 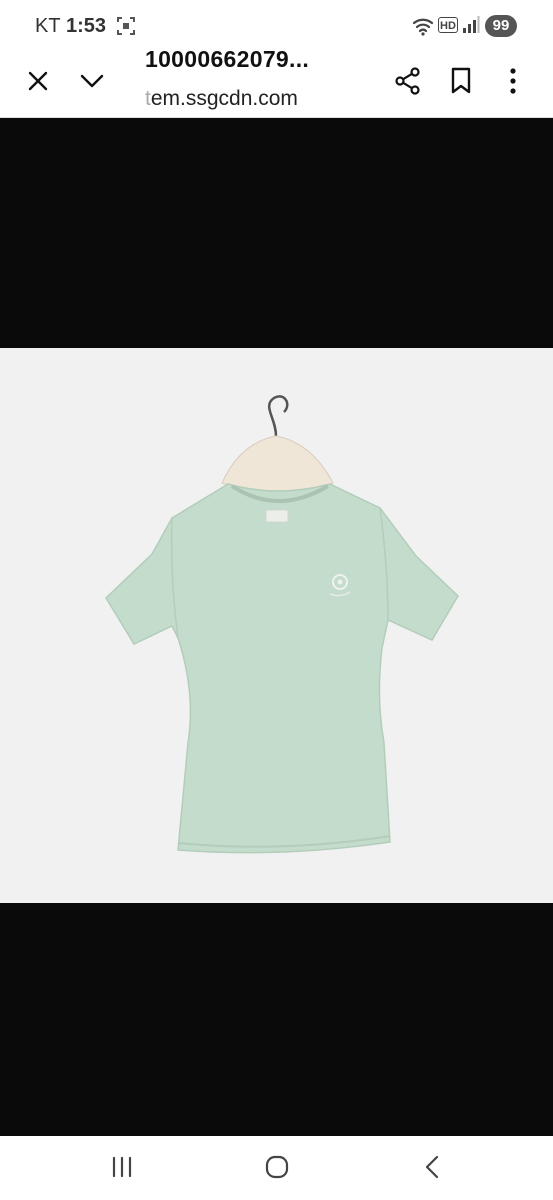 I want to click on wifi-icon, so click(x=424, y=28).